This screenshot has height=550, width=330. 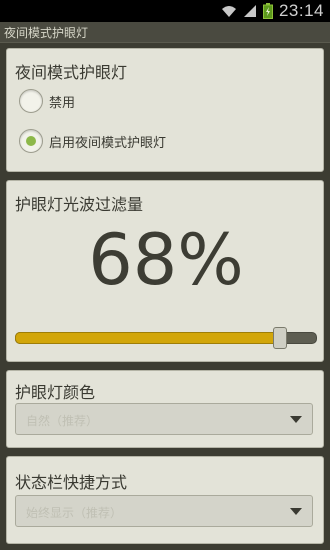 I want to click on shortcut-select: 始终显示（推荐）, so click(x=164, y=511).